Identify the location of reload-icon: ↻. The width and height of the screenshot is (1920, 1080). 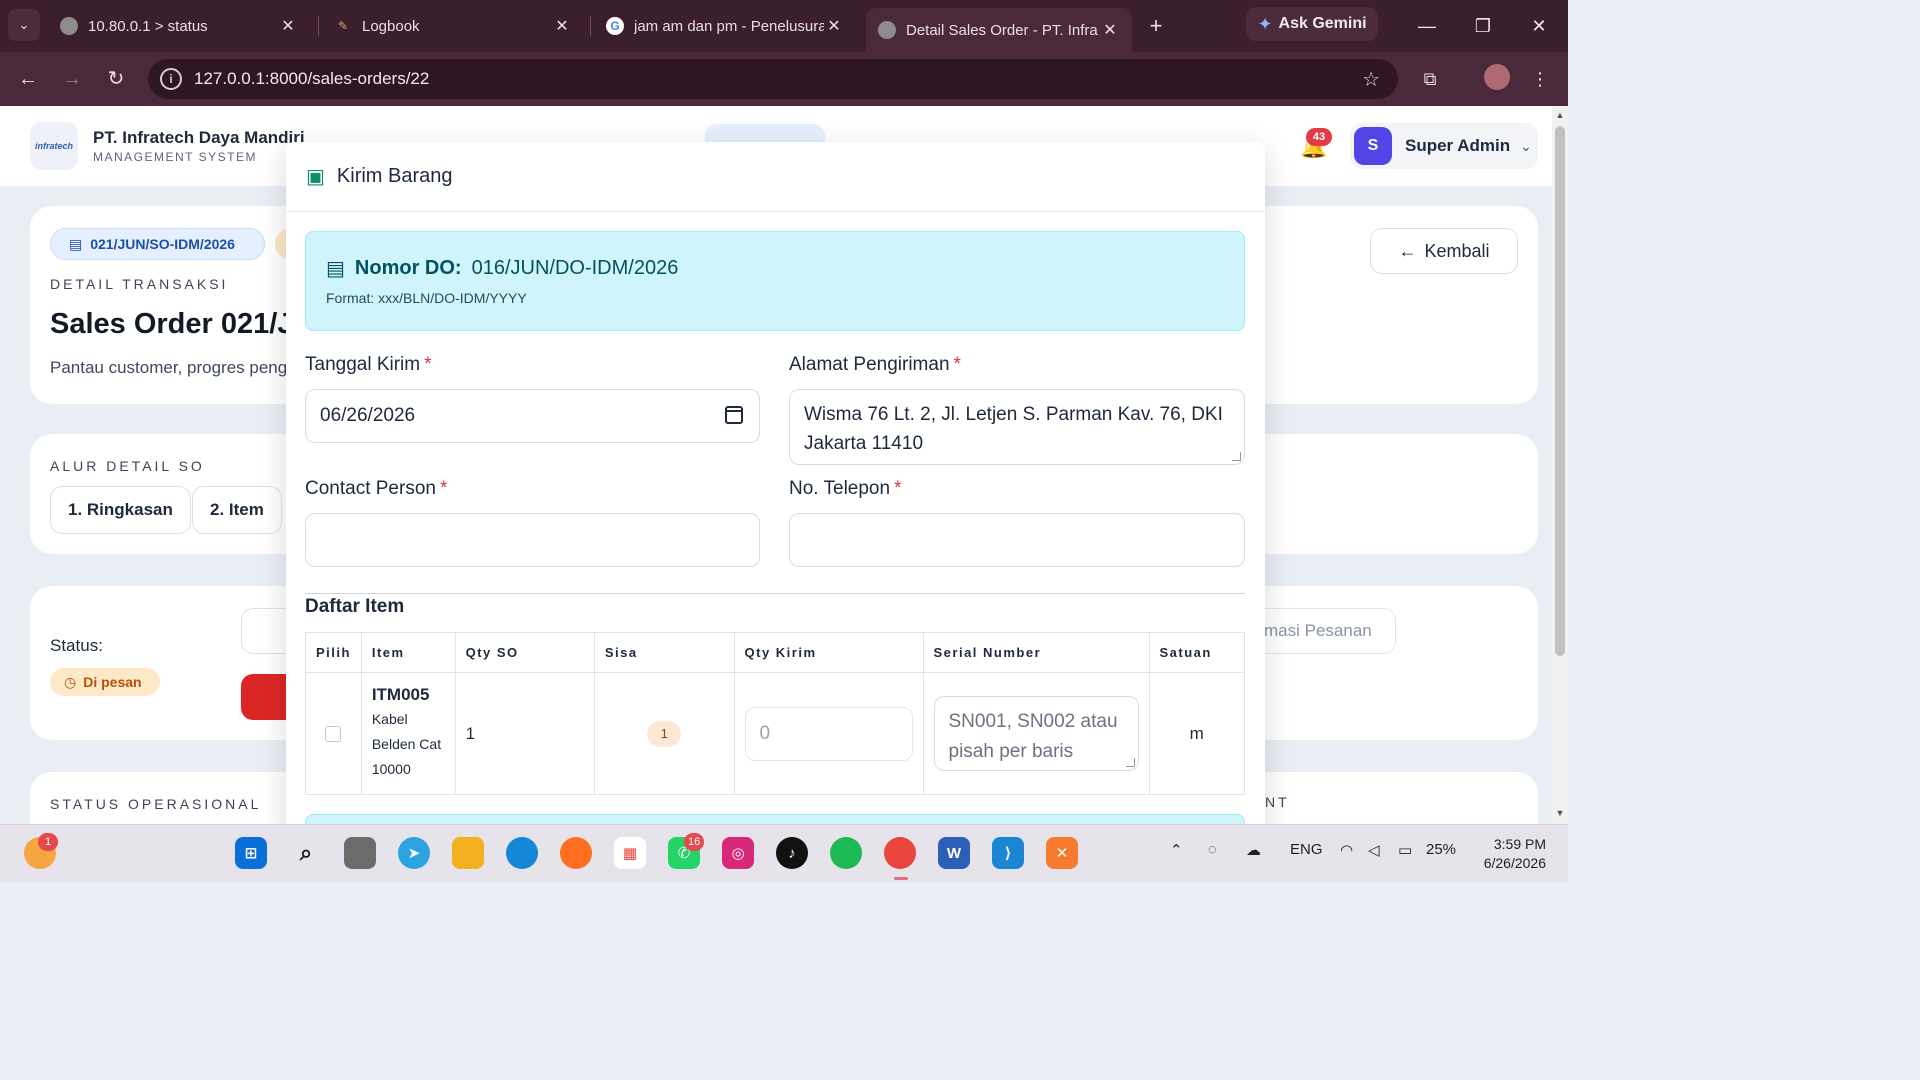
(116, 79).